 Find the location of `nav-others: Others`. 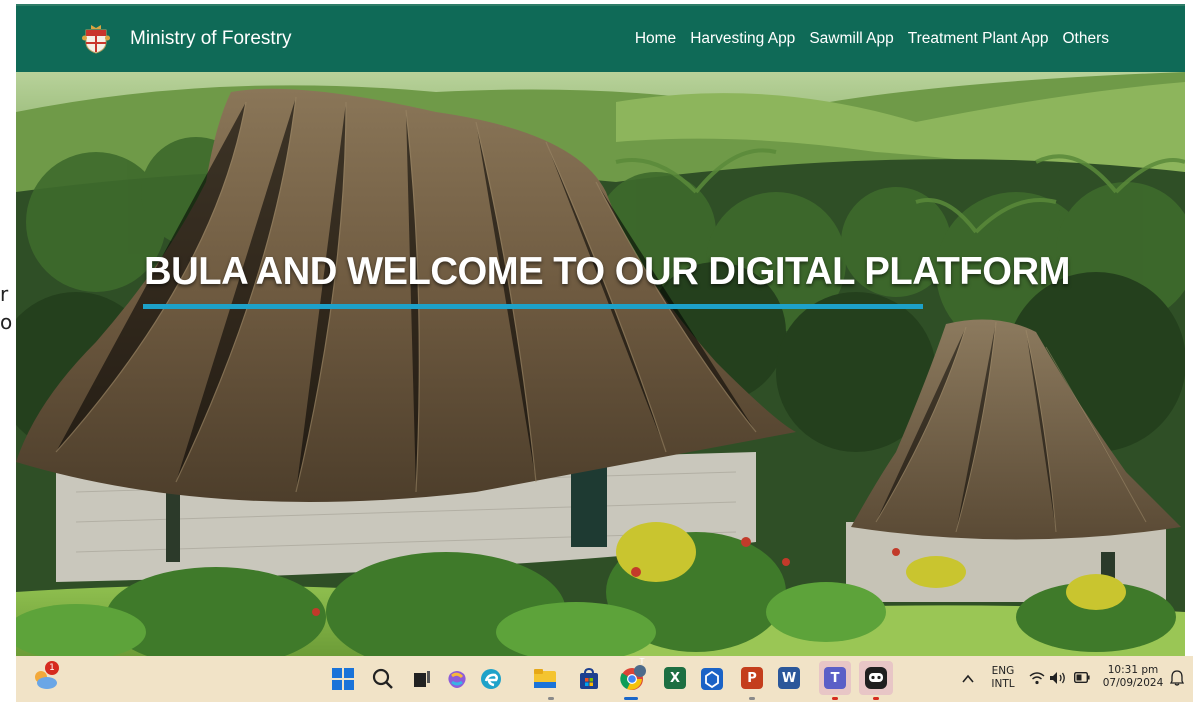

nav-others: Others is located at coordinates (1085, 39).